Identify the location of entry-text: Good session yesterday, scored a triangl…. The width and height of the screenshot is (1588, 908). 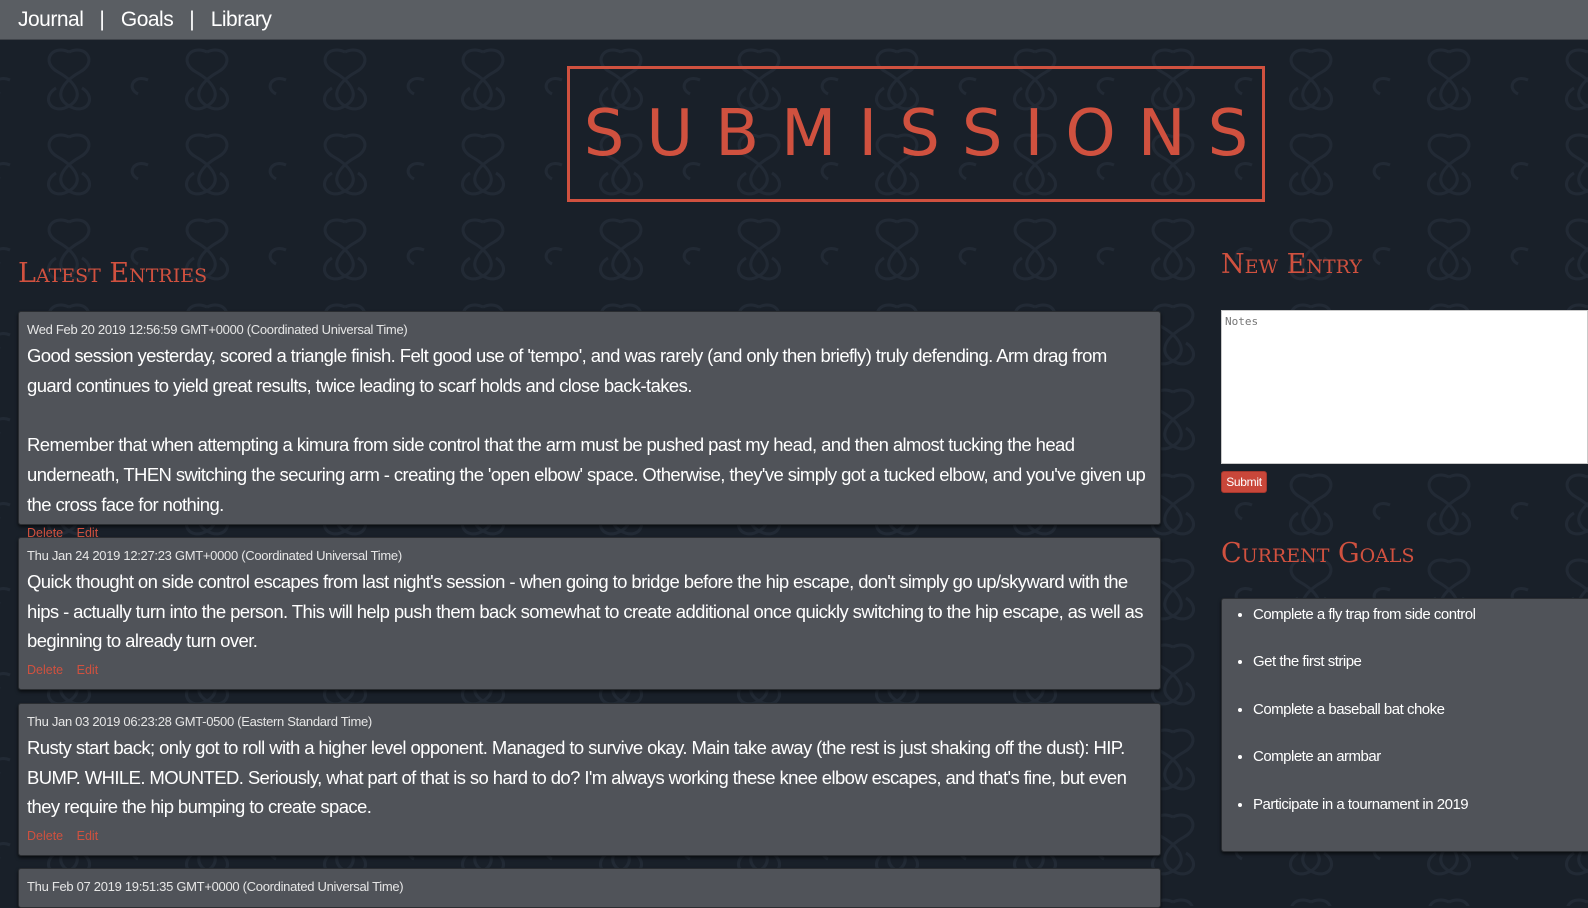
(586, 430).